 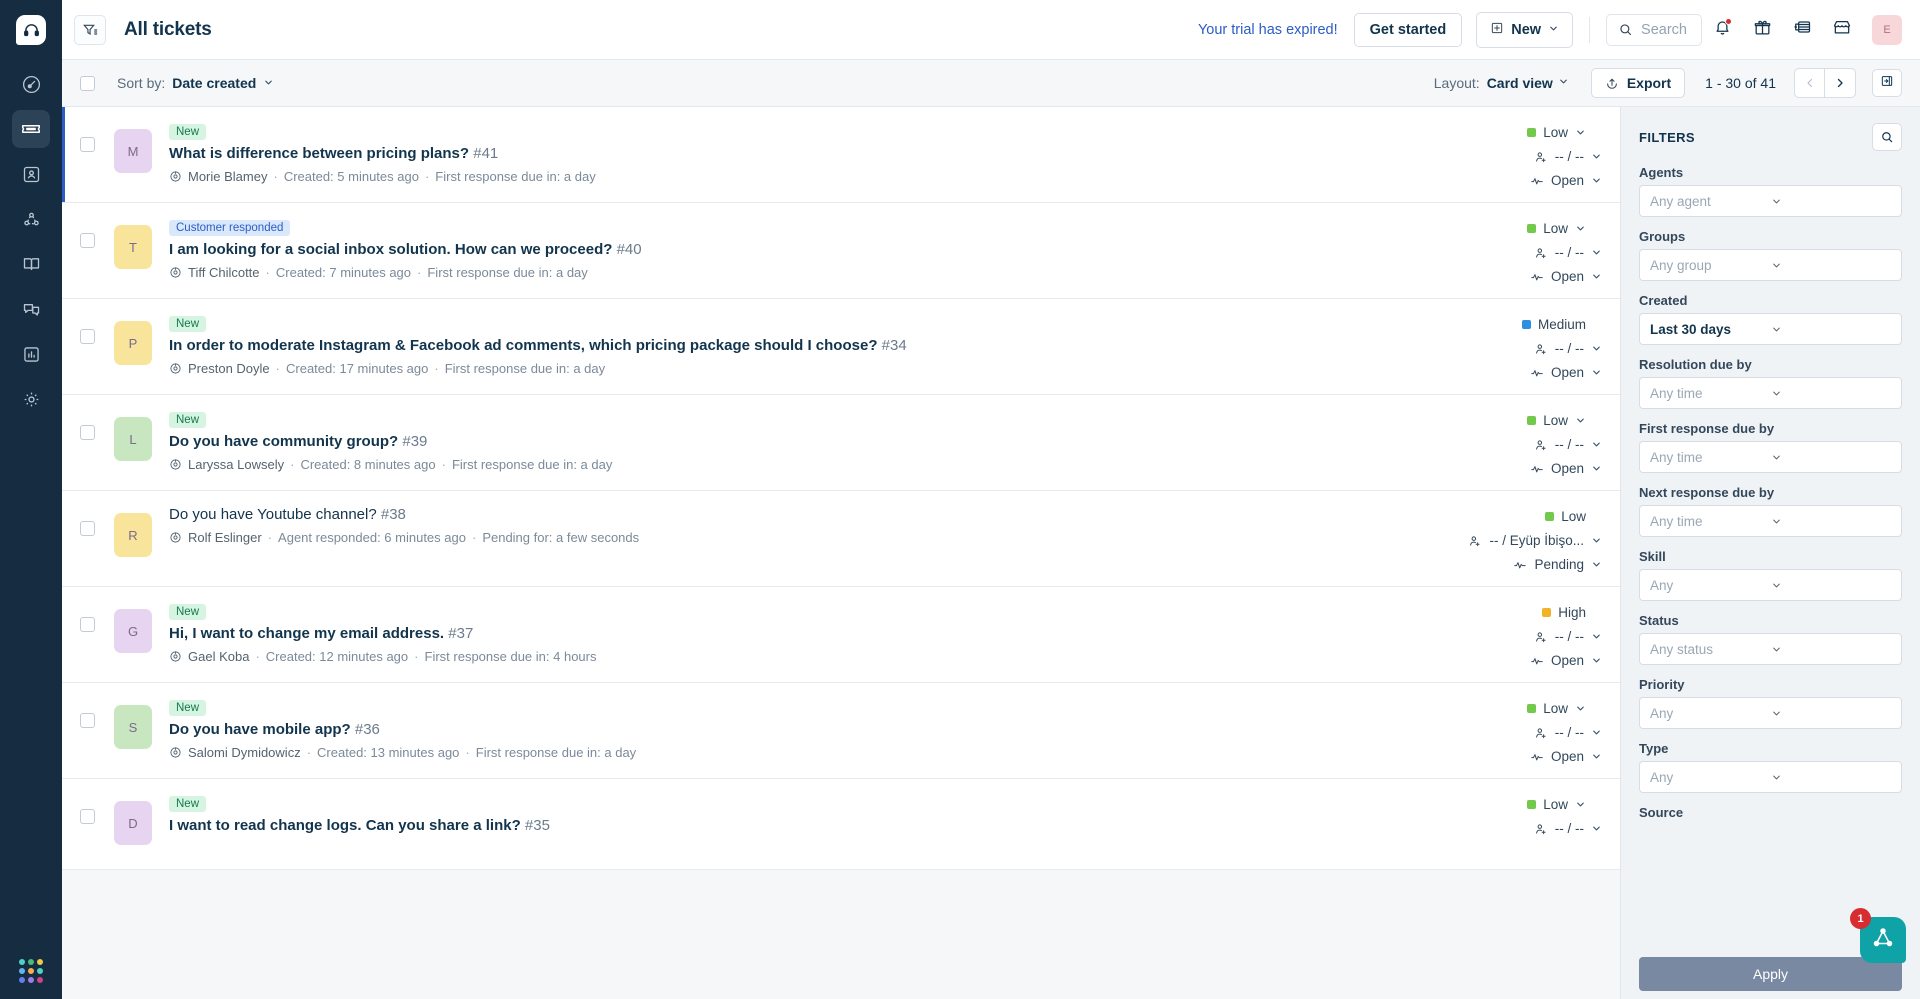 What do you see at coordinates (31, 174) in the screenshot?
I see `sidebar-item-contacts` at bounding box center [31, 174].